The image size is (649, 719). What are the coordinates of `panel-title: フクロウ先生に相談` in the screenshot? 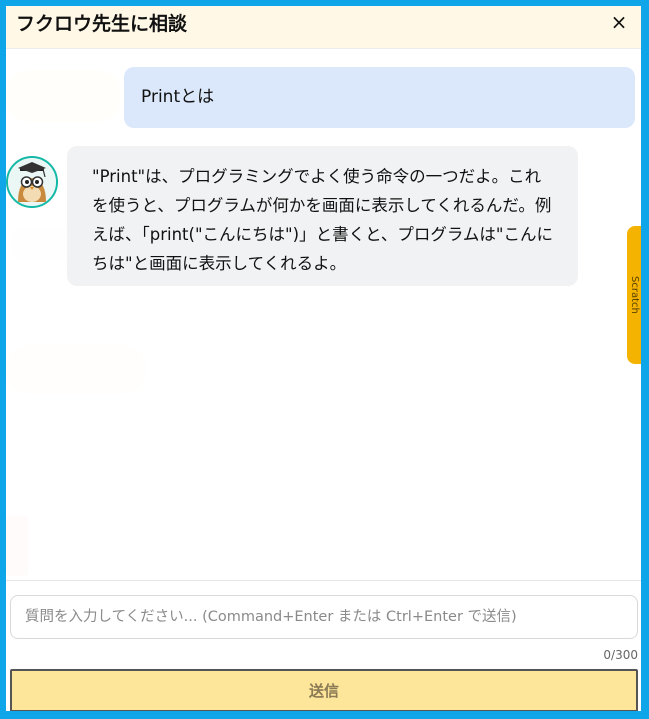 It's located at (102, 24).